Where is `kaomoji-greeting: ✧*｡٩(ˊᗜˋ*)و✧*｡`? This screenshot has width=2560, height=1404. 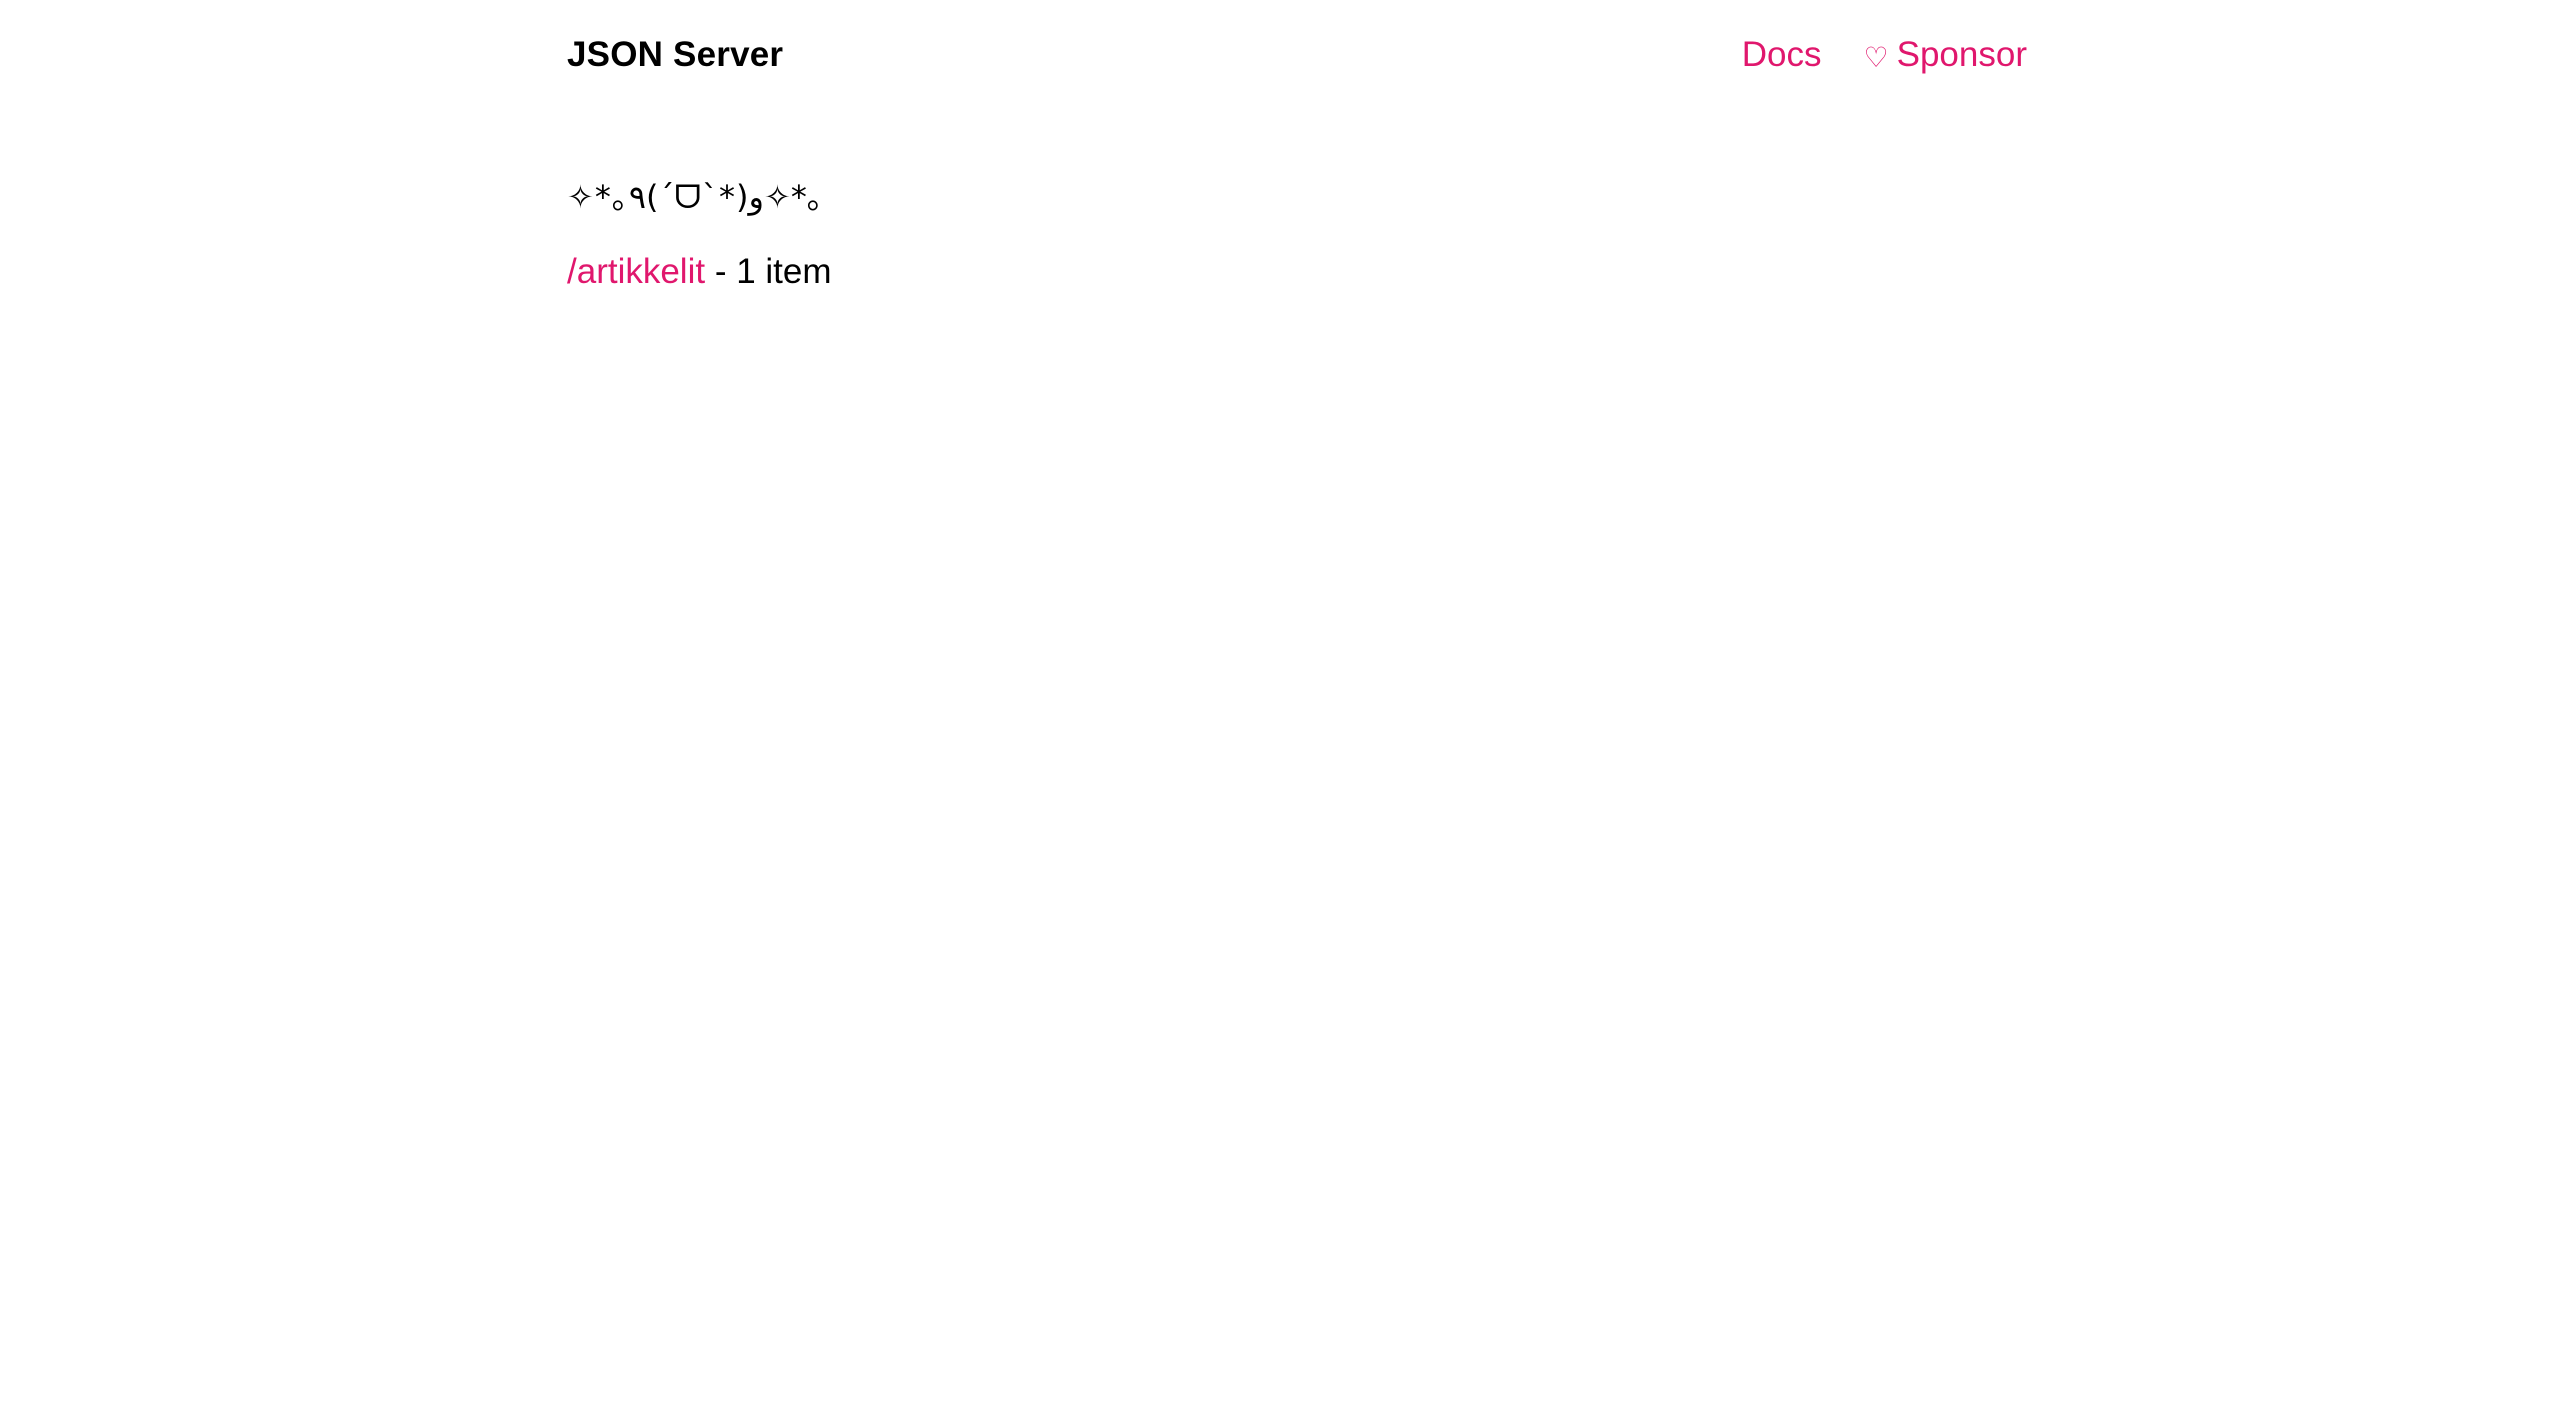
kaomoji-greeting: ✧*｡٩(ˊᗜˋ*)و✧*｡ is located at coordinates (695, 197).